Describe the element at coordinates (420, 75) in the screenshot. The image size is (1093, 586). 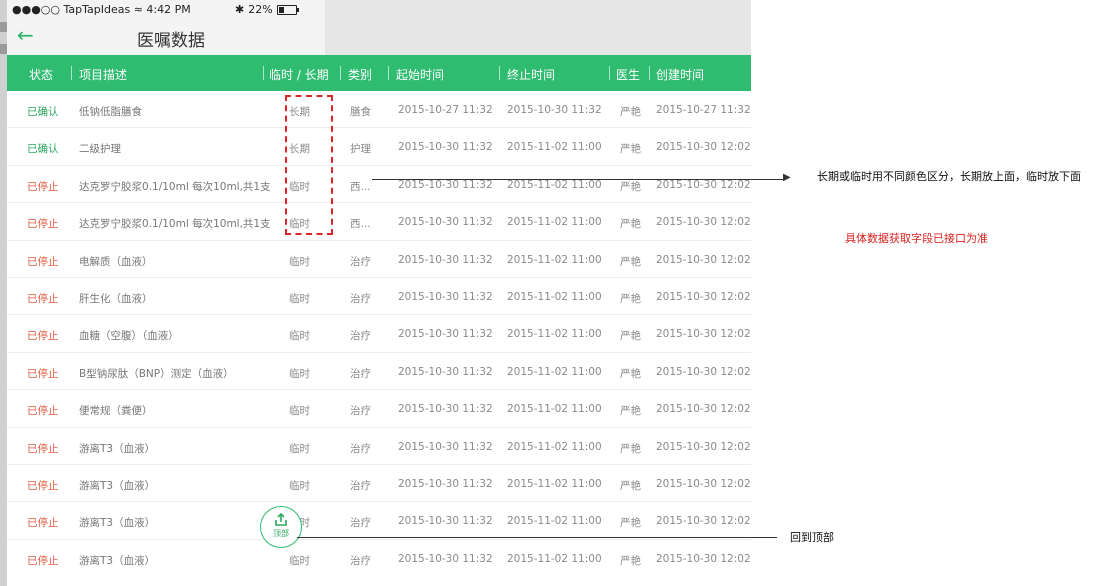
I see `column-header-start: 起始时间` at that location.